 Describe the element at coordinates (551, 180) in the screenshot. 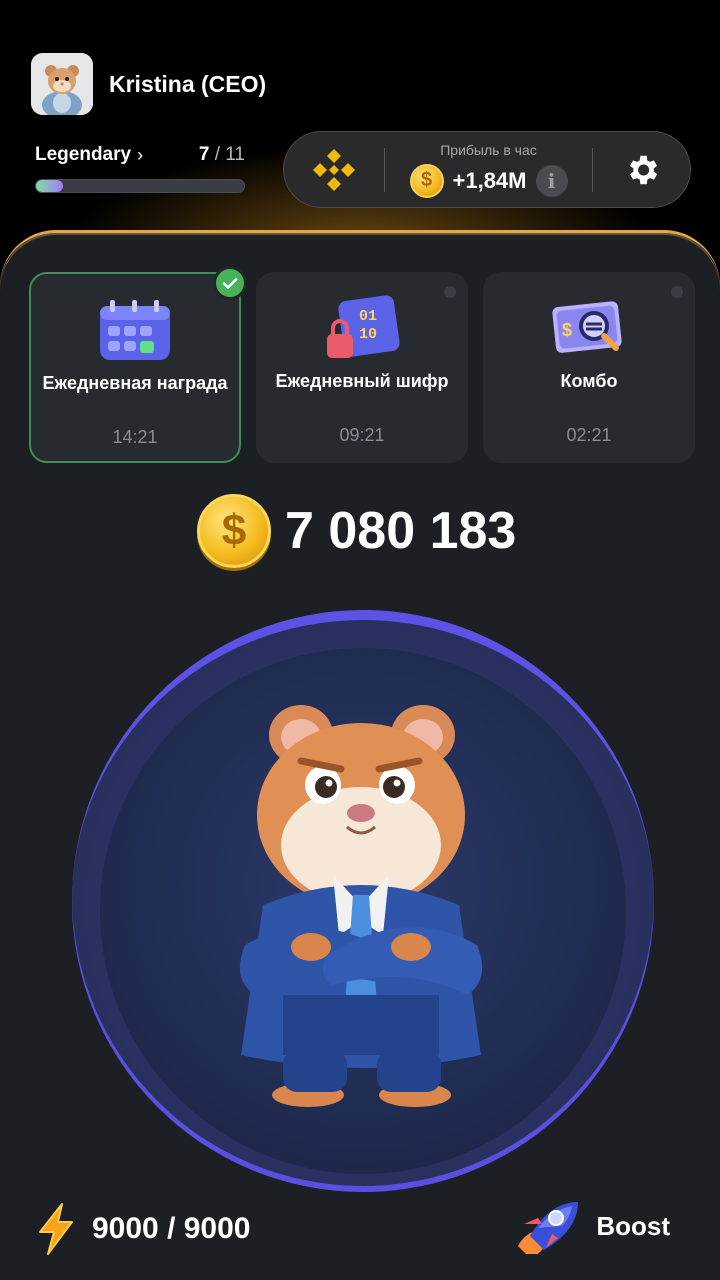

I see `info-icon: i` at that location.